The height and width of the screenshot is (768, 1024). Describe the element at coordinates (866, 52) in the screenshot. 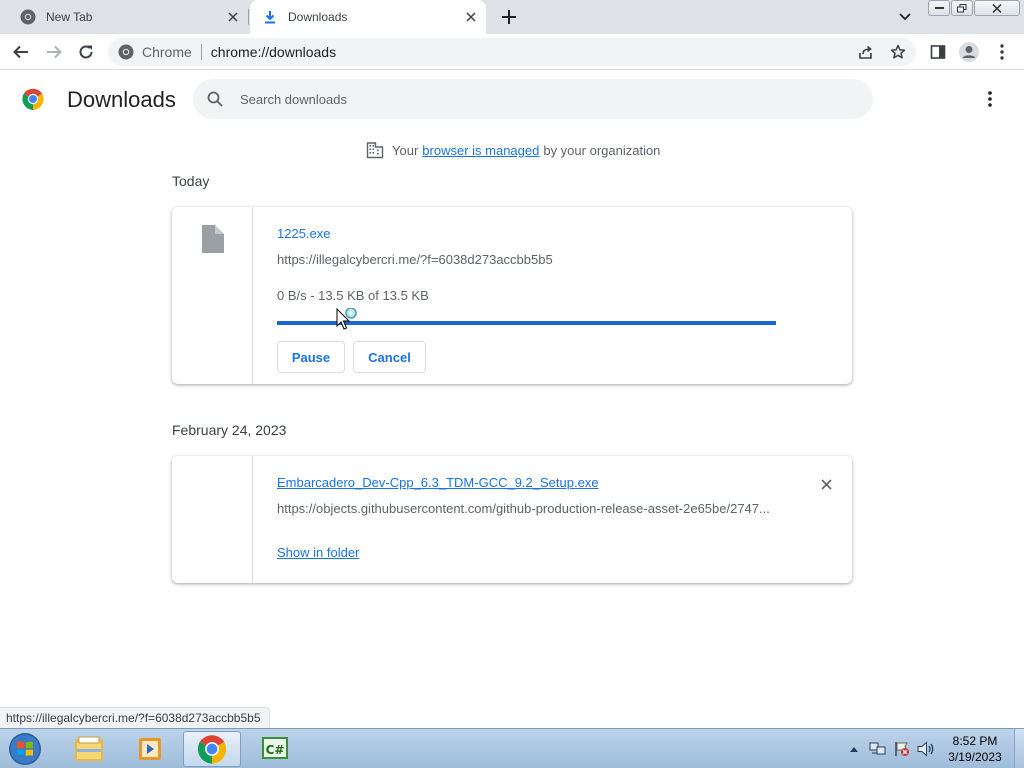

I see `share-icon` at that location.